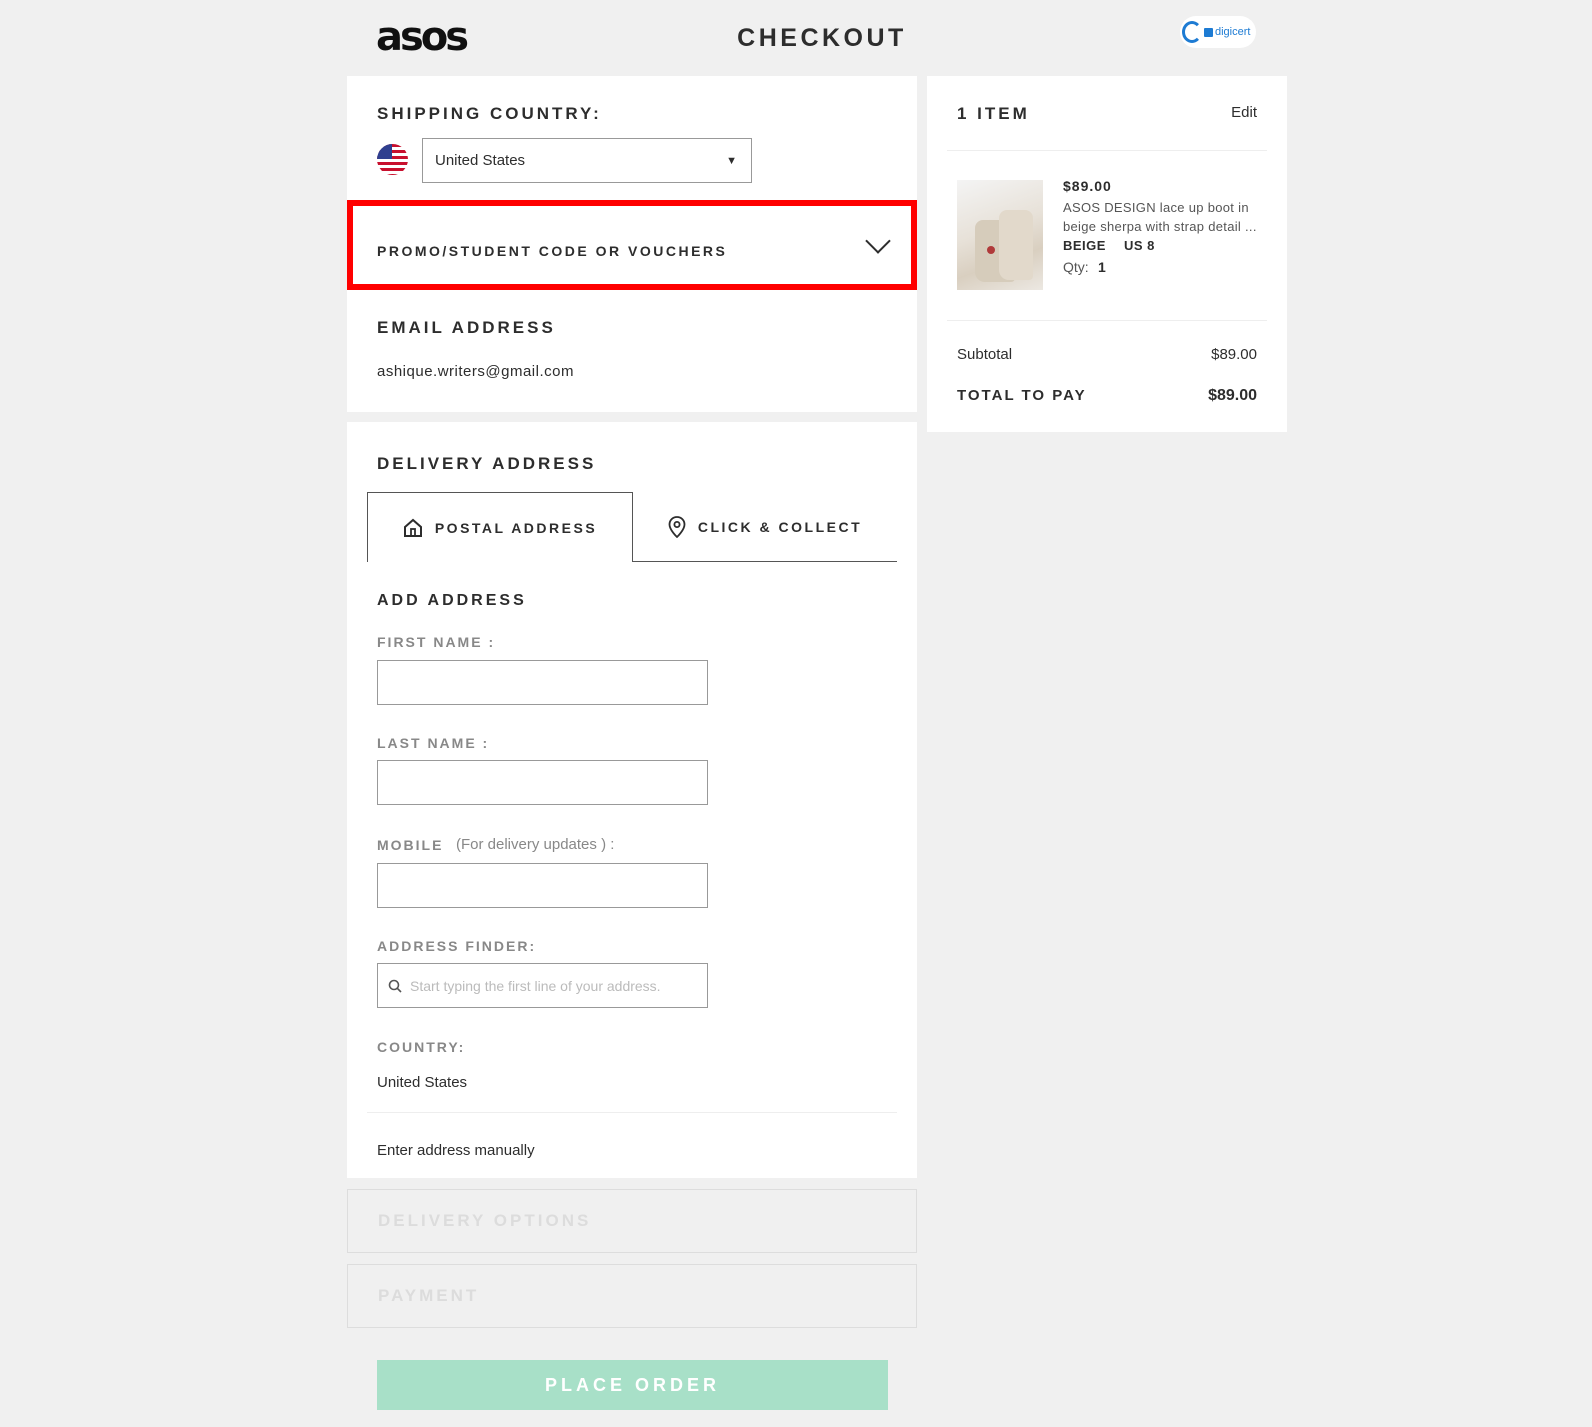 The image size is (1592, 1427). What do you see at coordinates (822, 38) in the screenshot?
I see `page-title: CHECKOUT` at bounding box center [822, 38].